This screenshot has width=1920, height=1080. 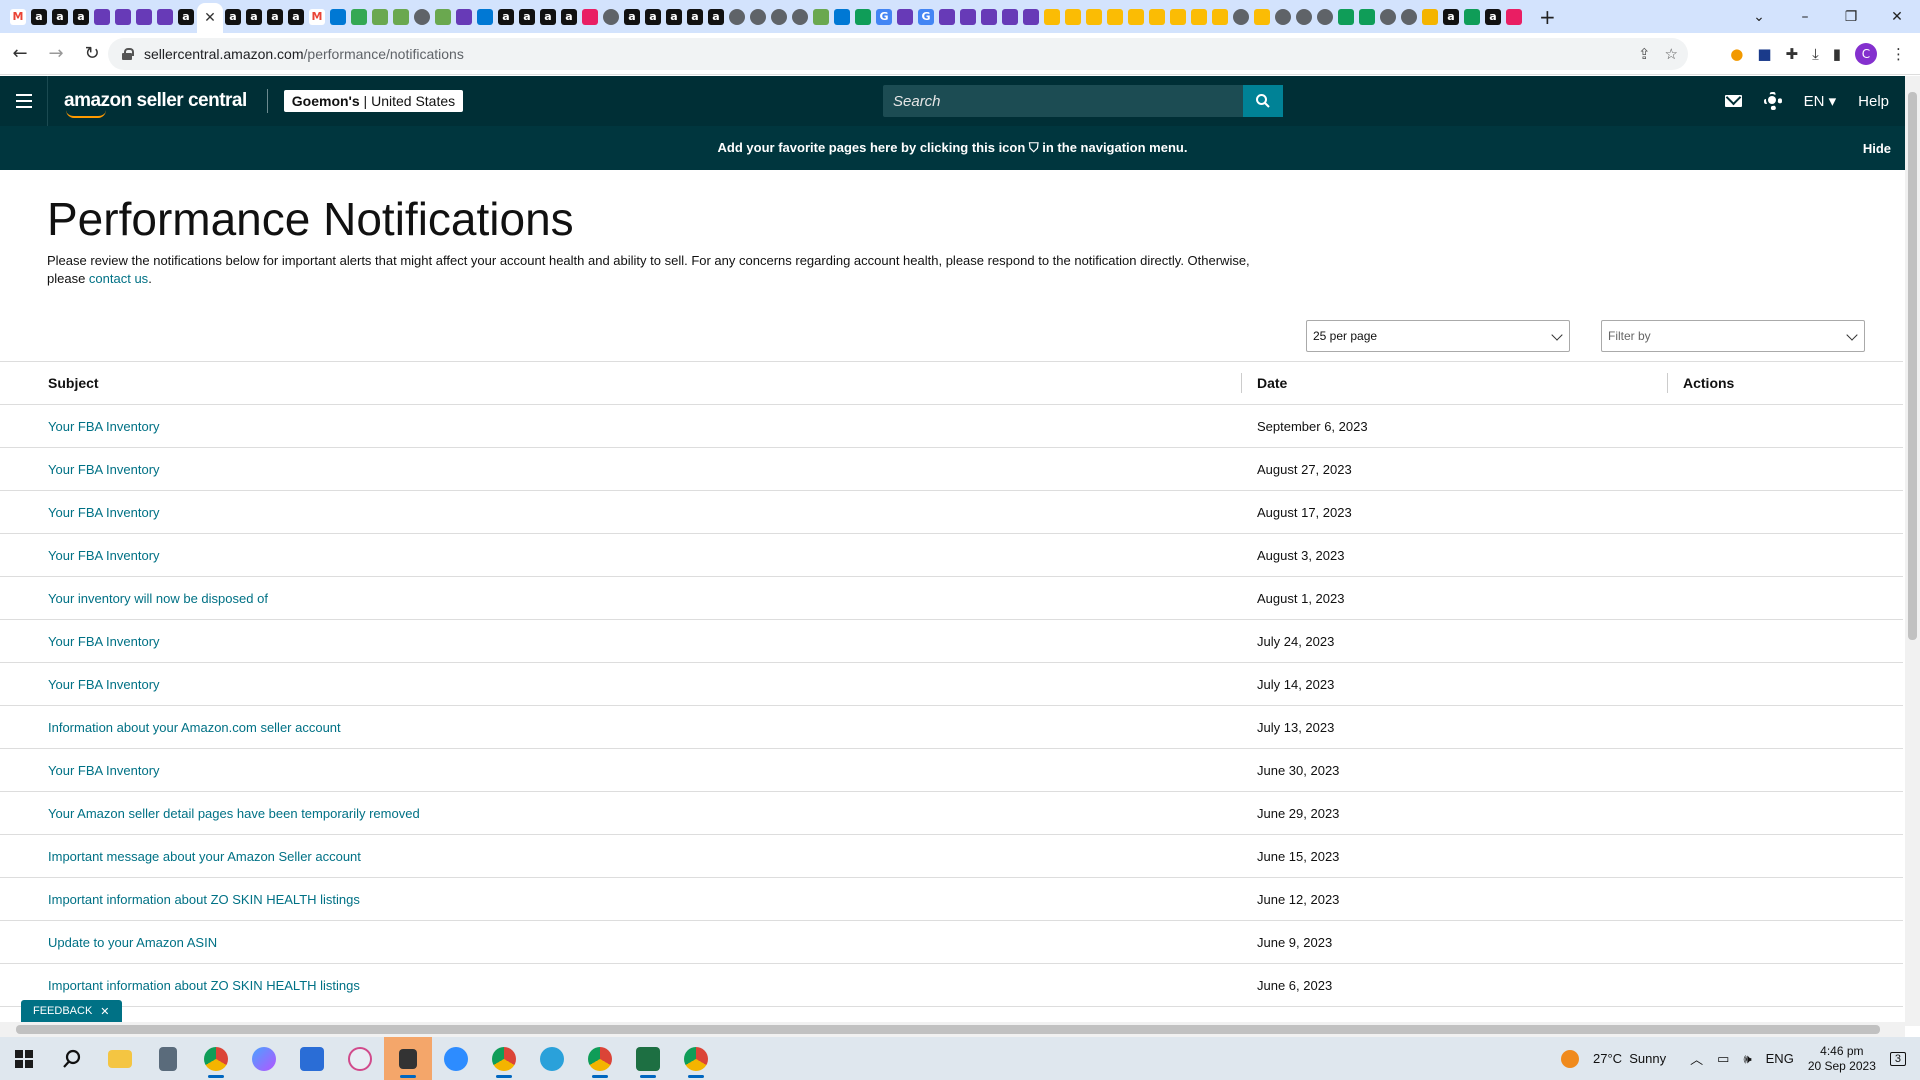 I want to click on puzzle-icon: ✚, so click(x=1792, y=54).